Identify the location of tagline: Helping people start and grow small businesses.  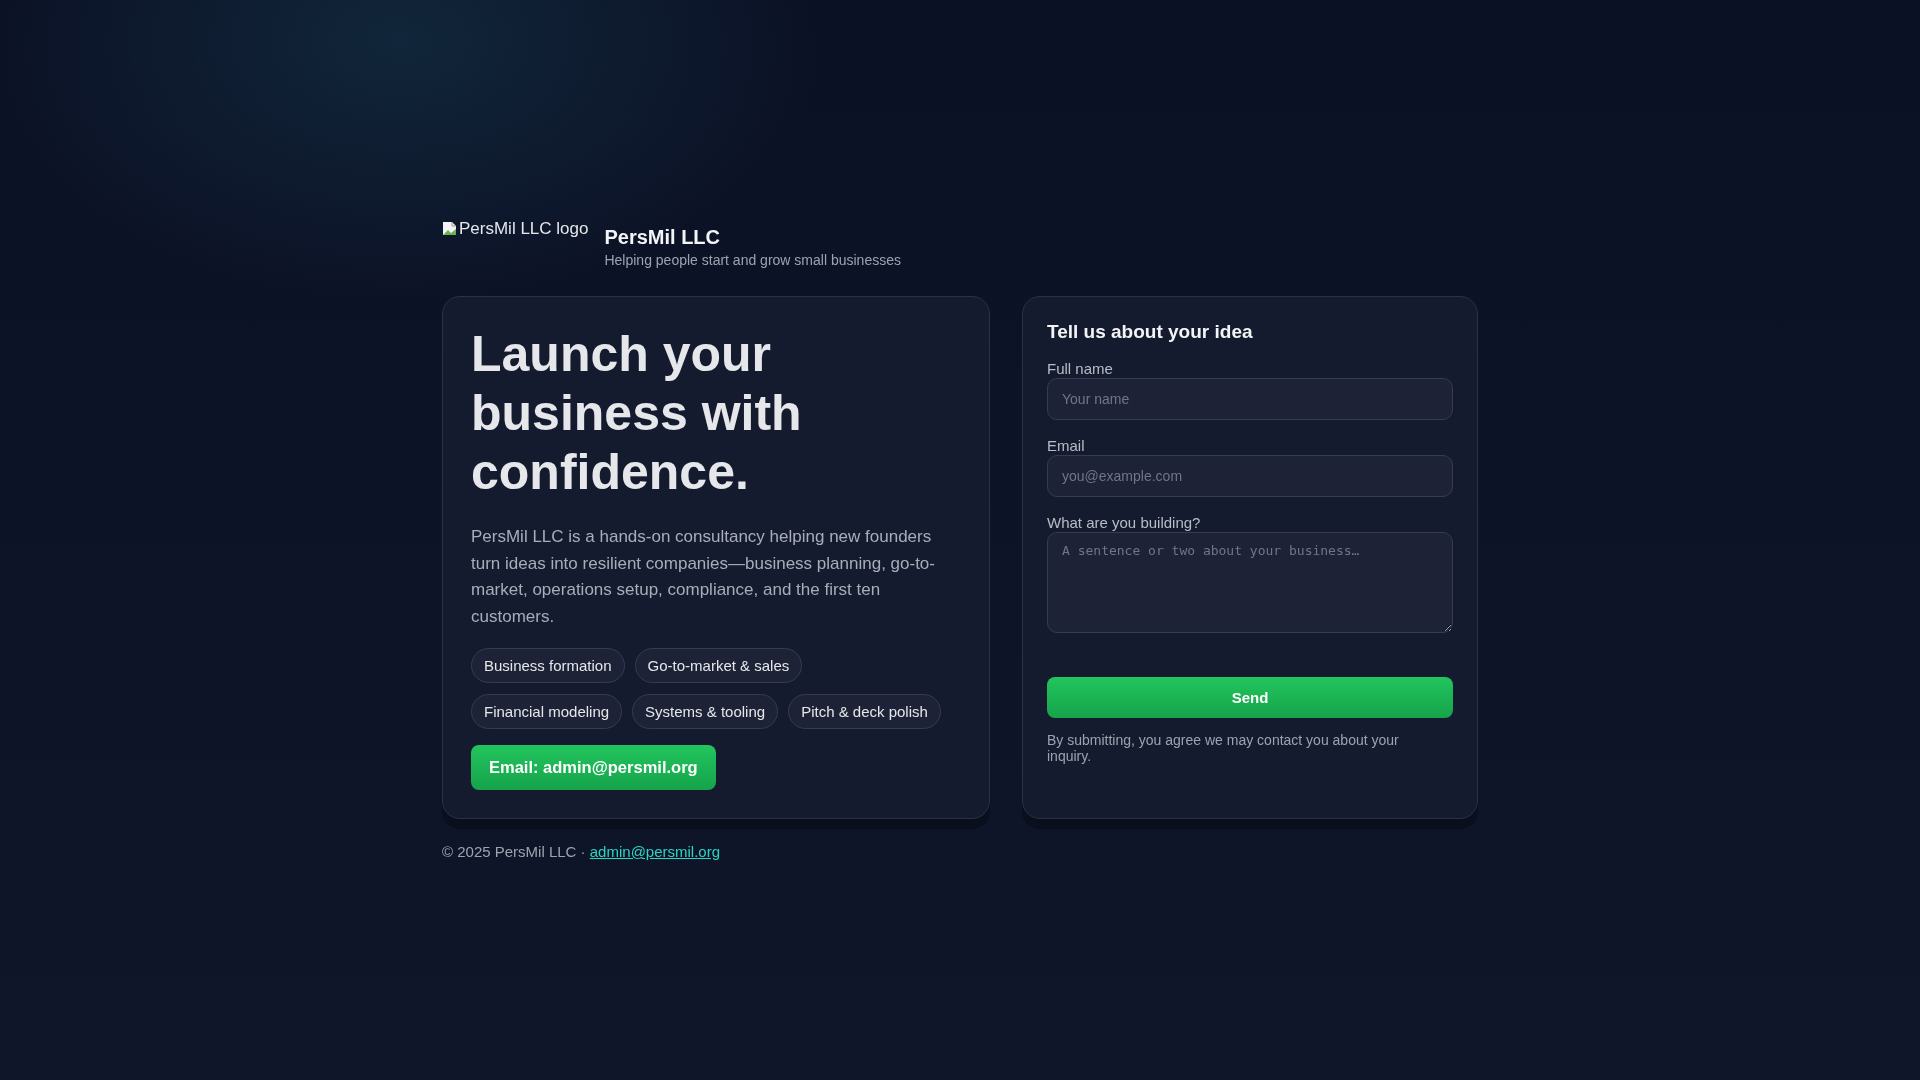
(752, 260).